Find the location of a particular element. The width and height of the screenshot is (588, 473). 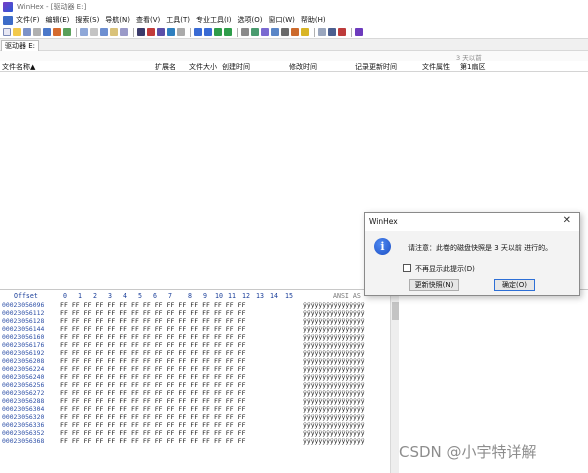

ram-editor-icon is located at coordinates (255, 32).